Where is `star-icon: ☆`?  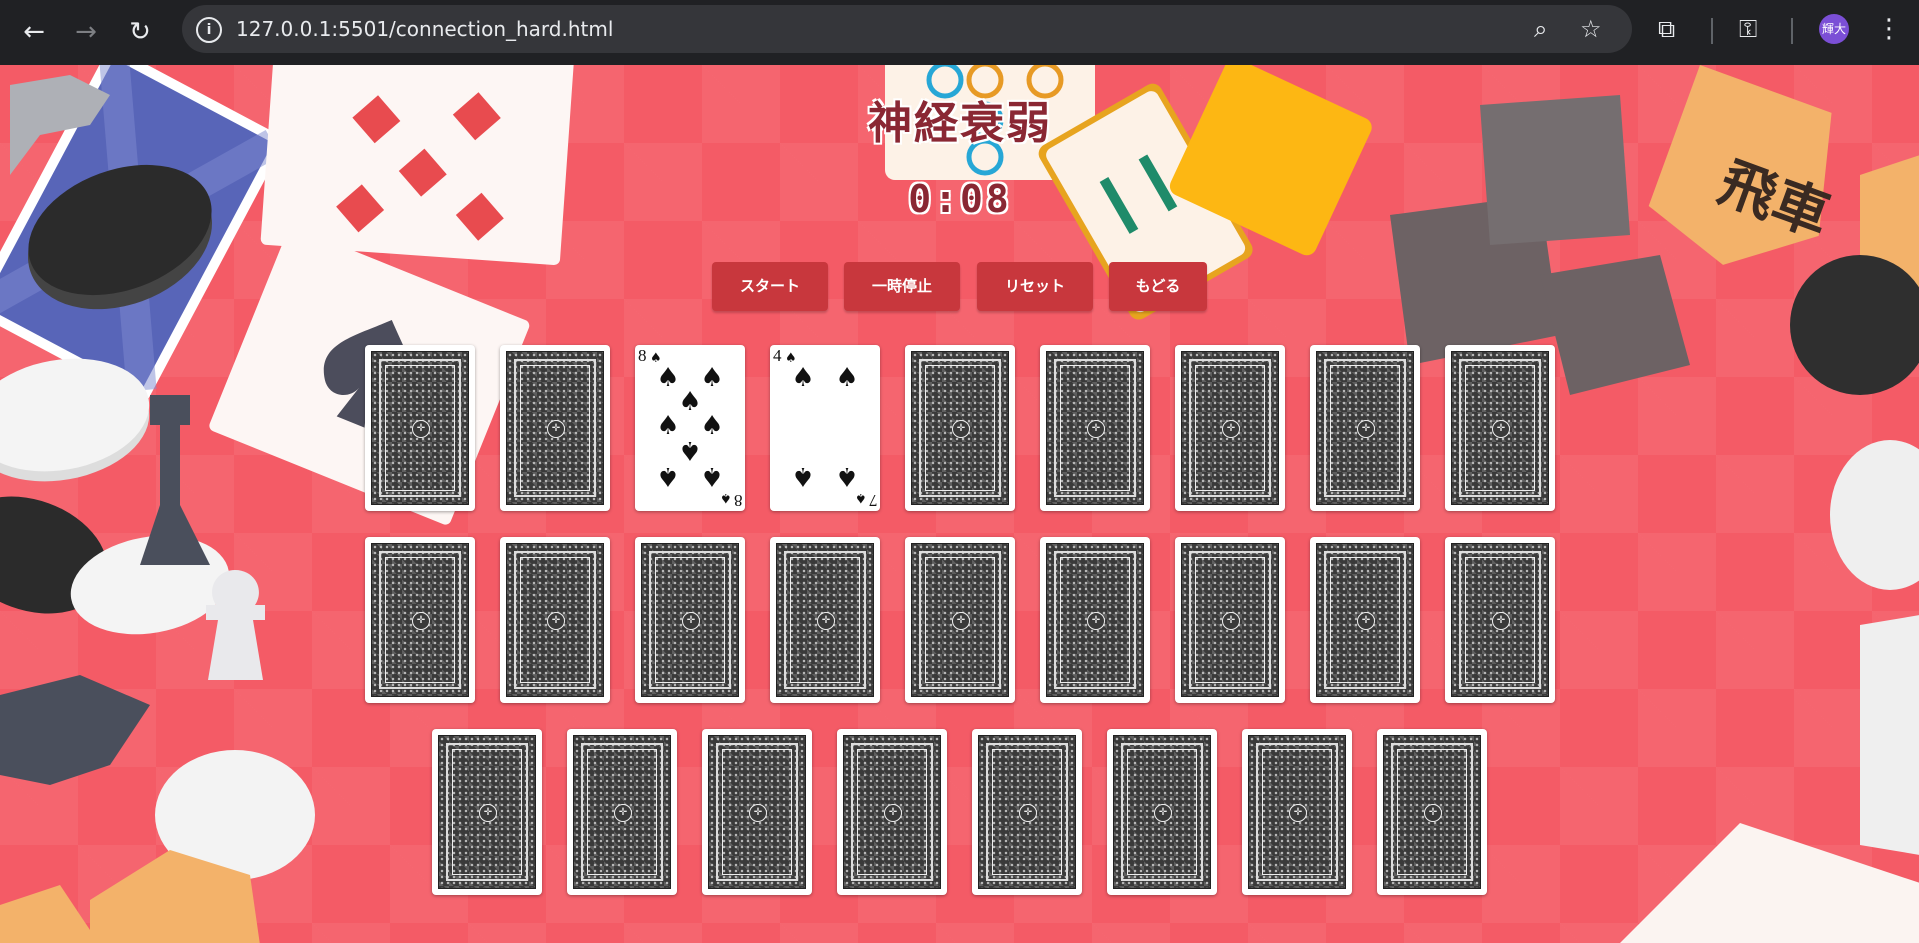 star-icon: ☆ is located at coordinates (1591, 29).